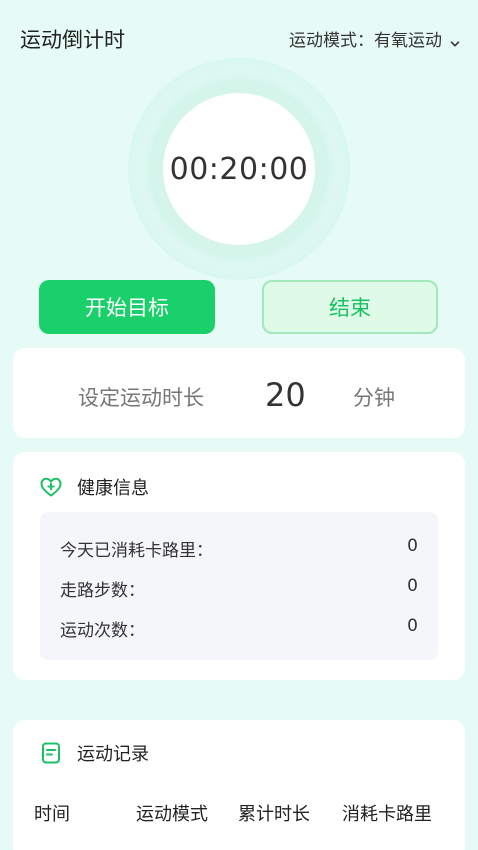 This screenshot has height=850, width=478. Describe the element at coordinates (387, 814) in the screenshot. I see `column-header-calories: 消耗卡路里` at that location.